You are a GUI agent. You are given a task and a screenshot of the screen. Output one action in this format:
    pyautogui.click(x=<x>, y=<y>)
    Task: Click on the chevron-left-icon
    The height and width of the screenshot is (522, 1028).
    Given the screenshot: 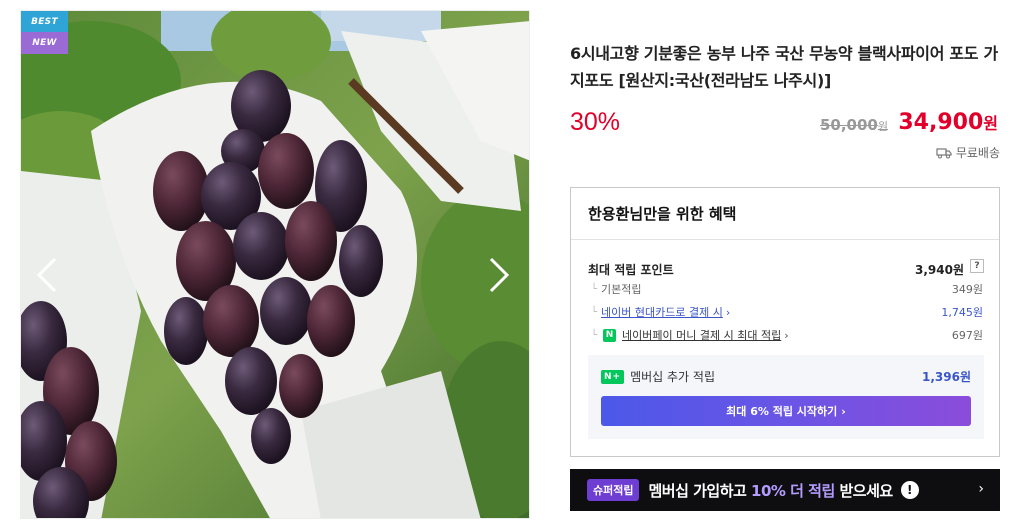 What is the action you would take?
    pyautogui.click(x=46, y=275)
    